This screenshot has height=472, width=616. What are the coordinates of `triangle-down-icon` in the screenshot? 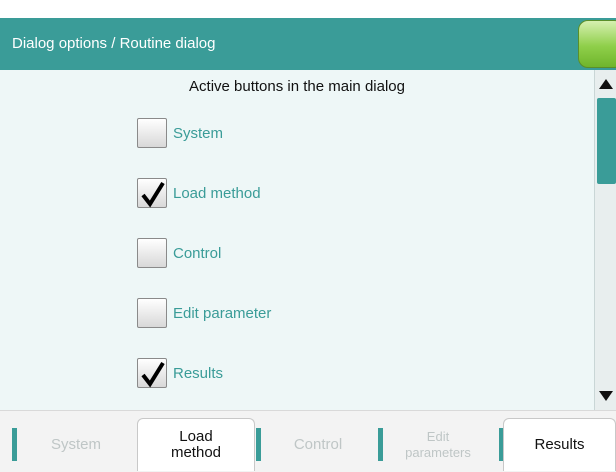 It's located at (606, 396).